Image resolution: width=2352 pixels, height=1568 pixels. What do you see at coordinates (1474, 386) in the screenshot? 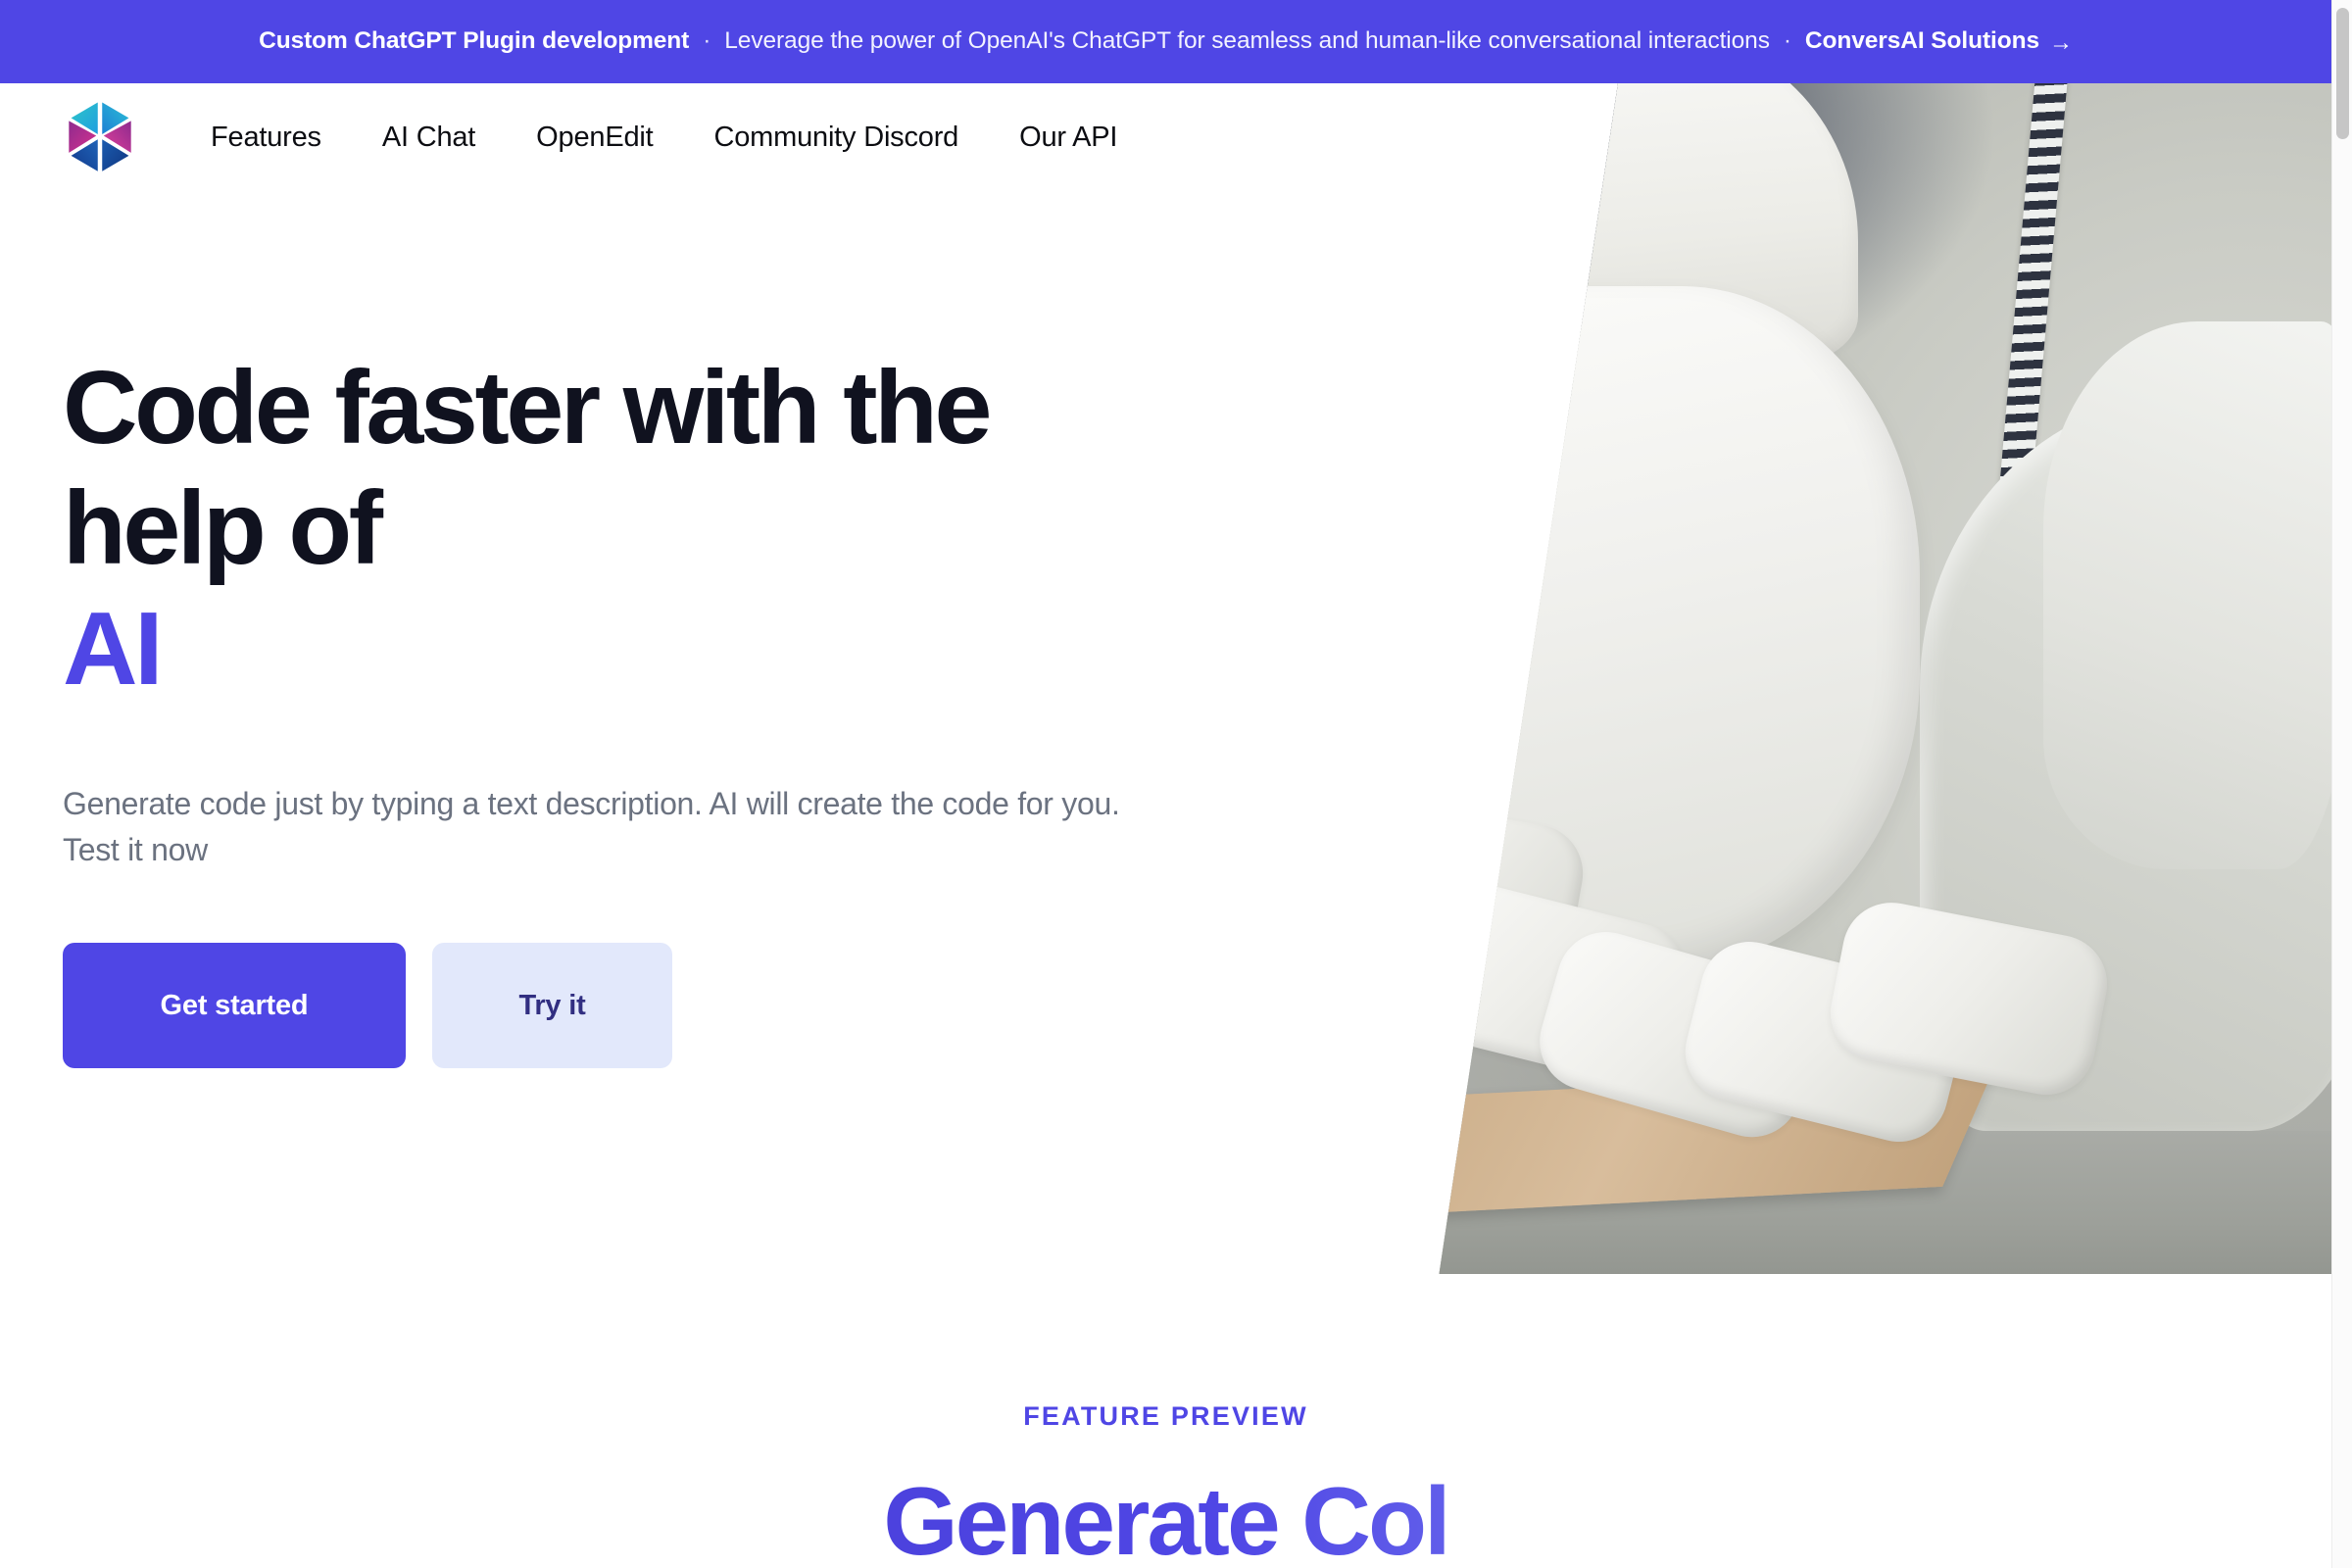
I see `photo-robot-thumb-band-shape` at bounding box center [1474, 386].